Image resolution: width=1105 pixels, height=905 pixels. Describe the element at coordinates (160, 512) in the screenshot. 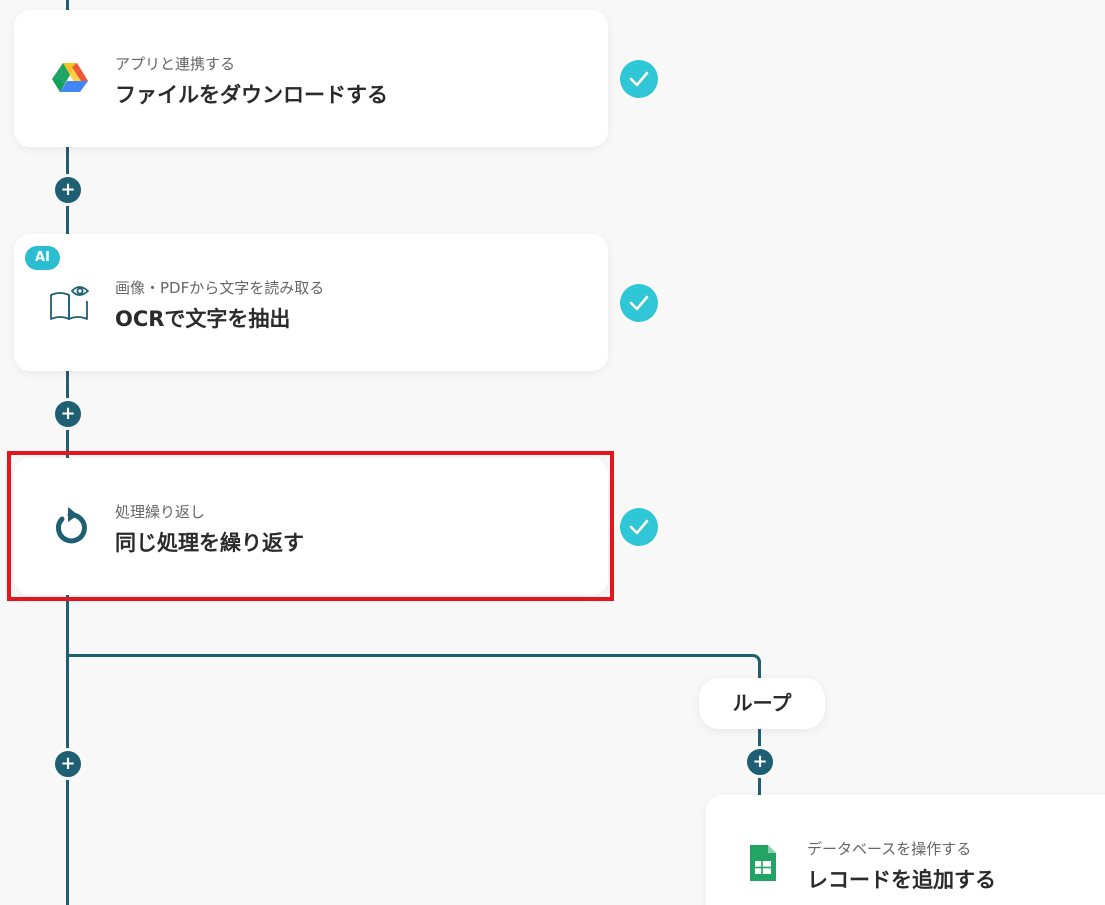

I see `step-subtitle: 処理繰り返し` at that location.